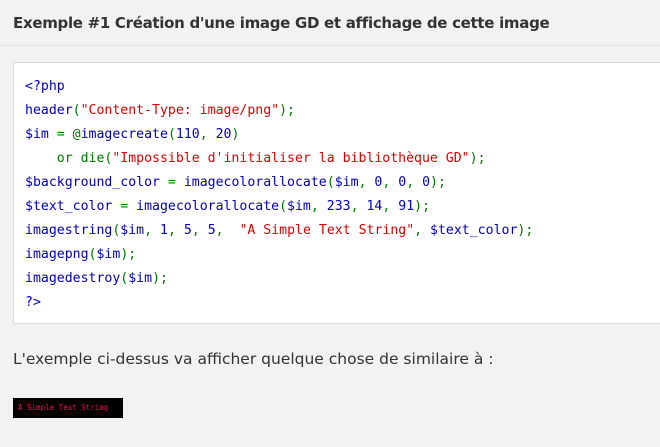 This screenshot has height=447, width=660. Describe the element at coordinates (223, 134) in the screenshot. I see `code-token: 20` at that location.